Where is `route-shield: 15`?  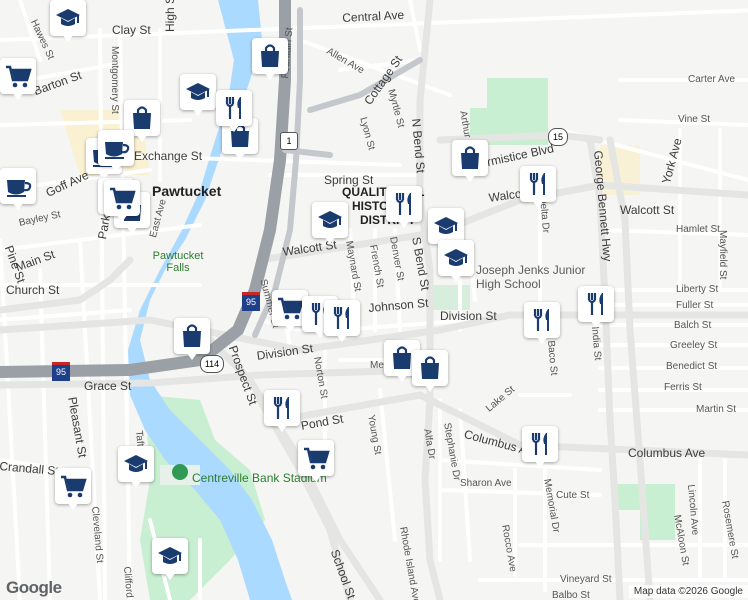 route-shield: 15 is located at coordinates (558, 137).